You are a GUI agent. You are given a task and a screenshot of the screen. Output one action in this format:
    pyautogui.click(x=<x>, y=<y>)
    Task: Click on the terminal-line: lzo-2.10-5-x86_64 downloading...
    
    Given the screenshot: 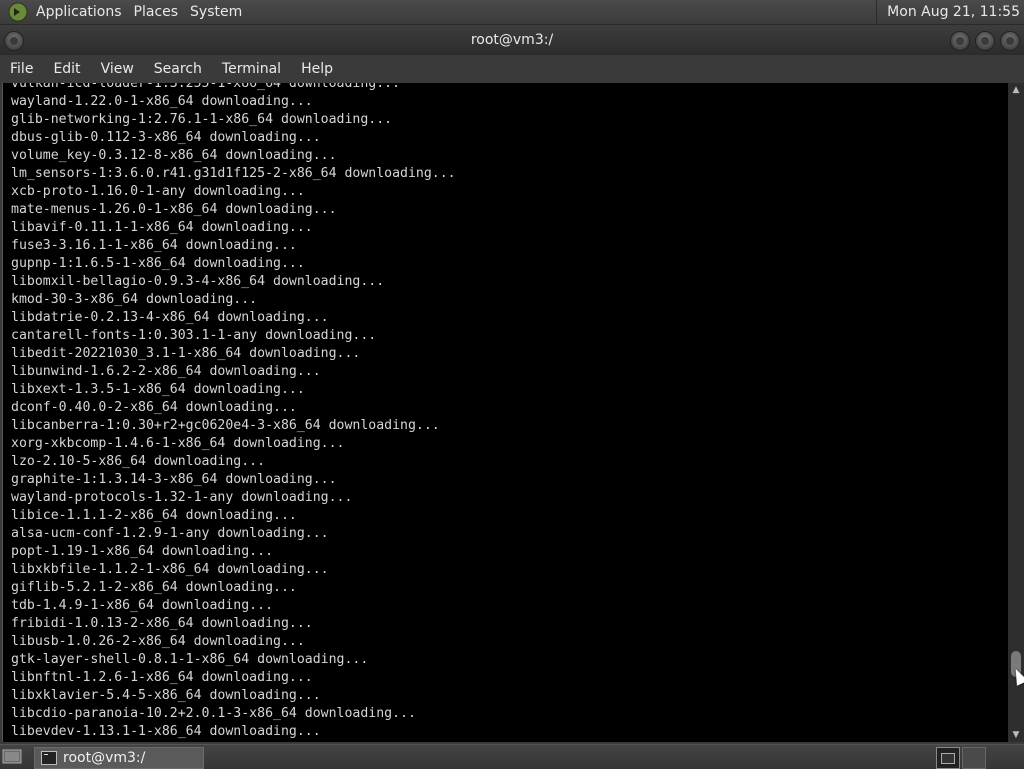 What is the action you would take?
    pyautogui.click(x=138, y=461)
    